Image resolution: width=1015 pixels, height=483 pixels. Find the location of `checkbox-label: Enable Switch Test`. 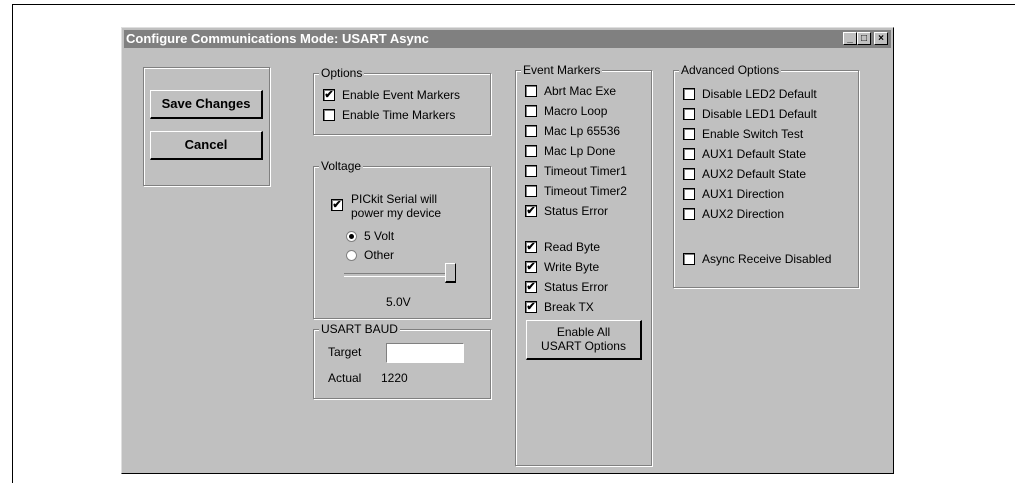

checkbox-label: Enable Switch Test is located at coordinates (753, 134).